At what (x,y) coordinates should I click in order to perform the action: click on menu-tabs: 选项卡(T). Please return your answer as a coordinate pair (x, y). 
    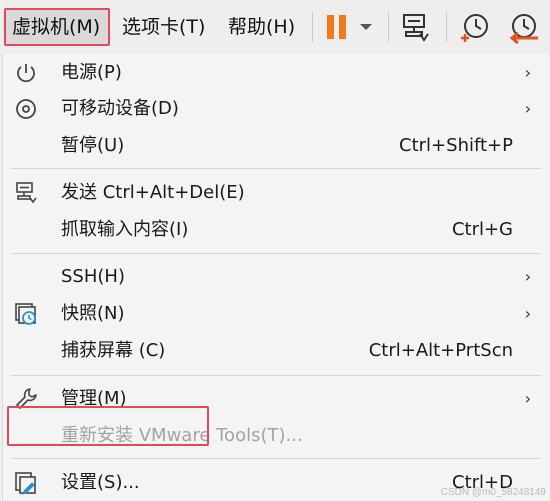
    Looking at the image, I should click on (166, 27).